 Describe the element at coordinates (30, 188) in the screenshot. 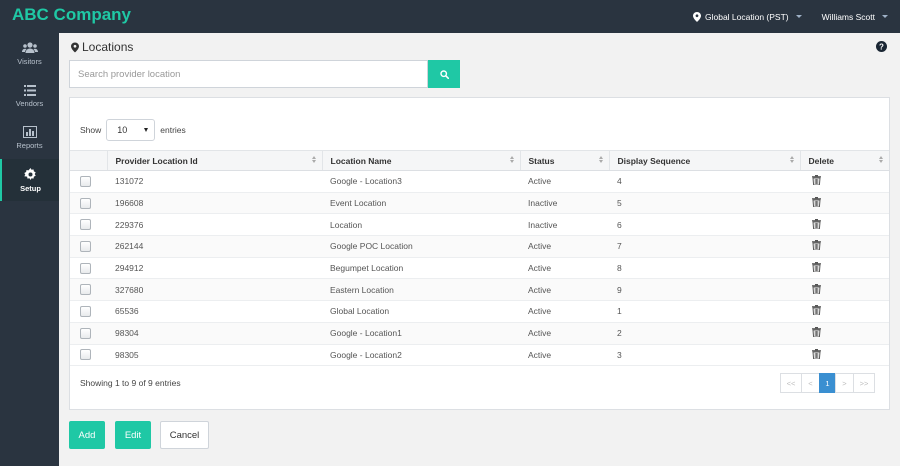

I see `sidebar-item-label: Setup` at that location.